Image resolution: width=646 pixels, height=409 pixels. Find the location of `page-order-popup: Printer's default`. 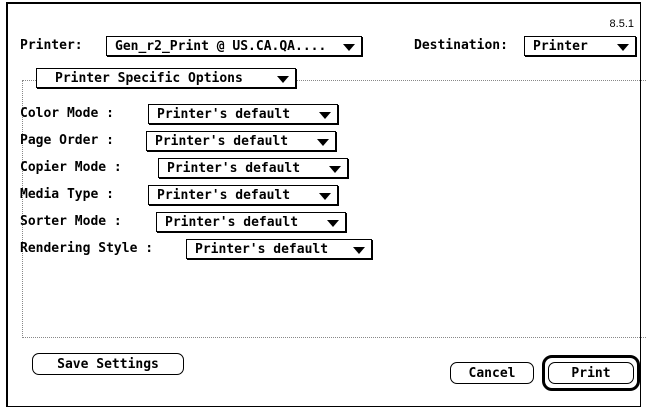

page-order-popup: Printer's default is located at coordinates (241, 141).